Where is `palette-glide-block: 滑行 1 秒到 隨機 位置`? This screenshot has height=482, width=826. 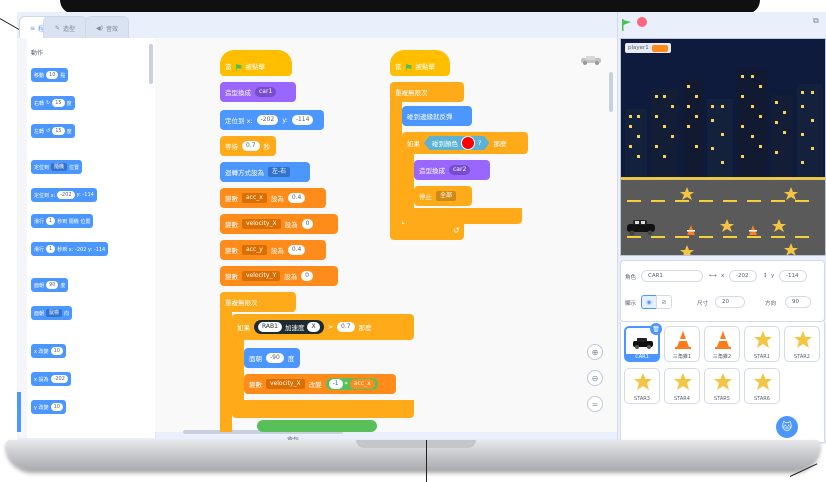
palette-glide-block: 滑行 1 秒到 隨機 位置 is located at coordinates (62, 221).